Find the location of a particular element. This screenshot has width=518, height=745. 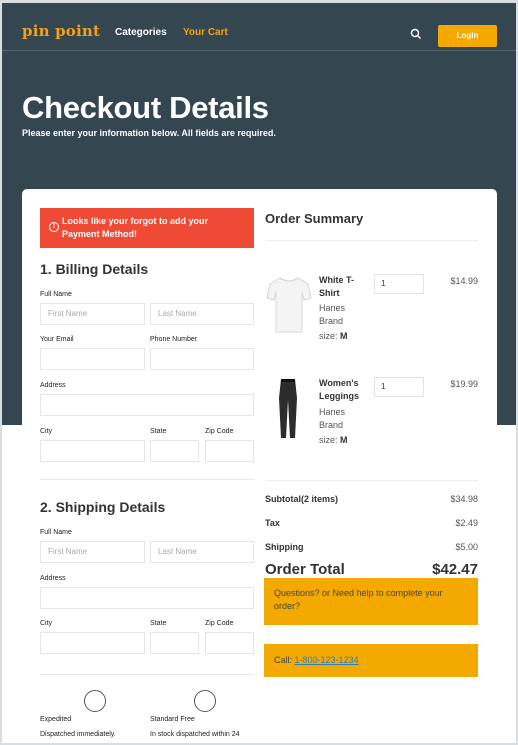

billing-phone-input is located at coordinates (202, 359).